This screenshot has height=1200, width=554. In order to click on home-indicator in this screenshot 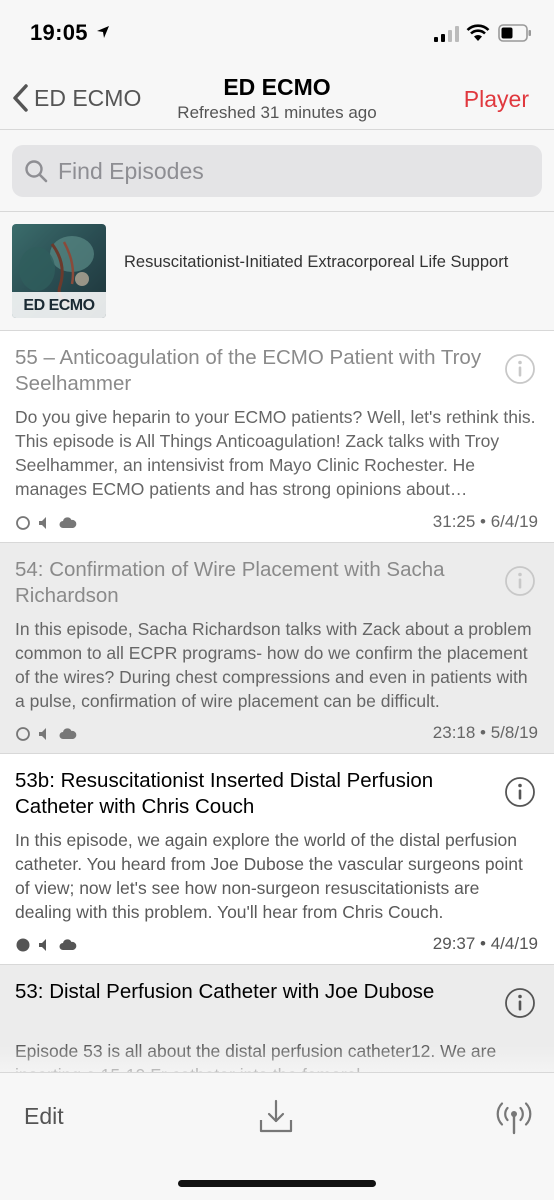, I will do `click(277, 1183)`.